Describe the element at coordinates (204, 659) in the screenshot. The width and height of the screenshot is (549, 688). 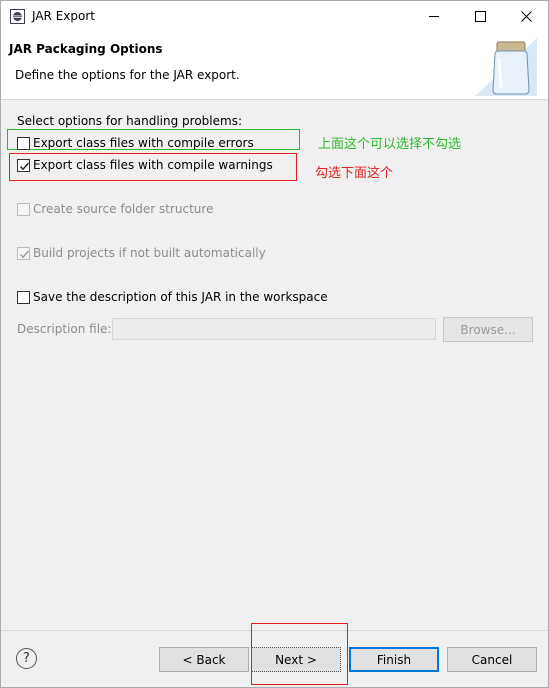
I see `back-button: < Back` at that location.